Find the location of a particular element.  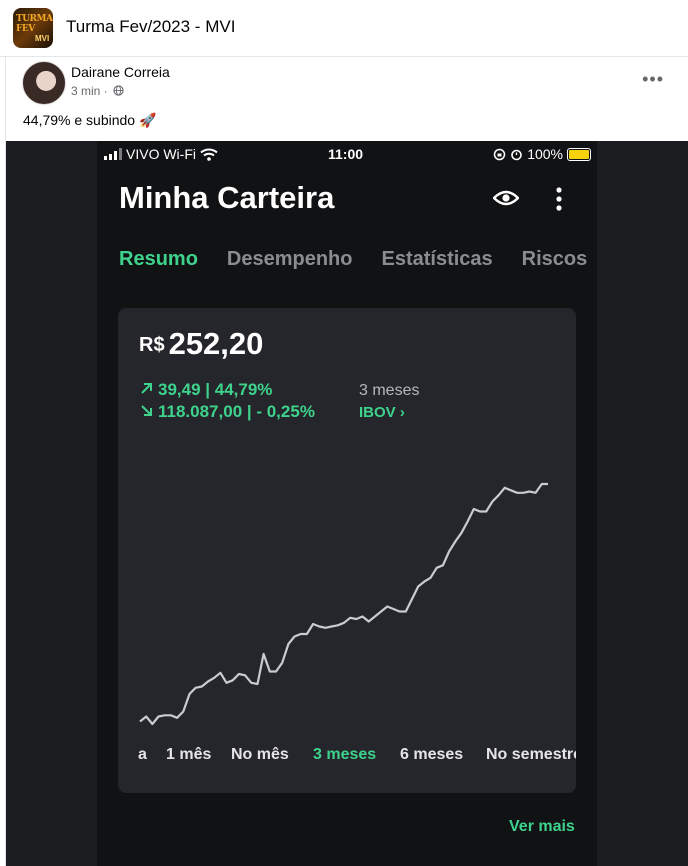

more-vertical-icon is located at coordinates (559, 199).